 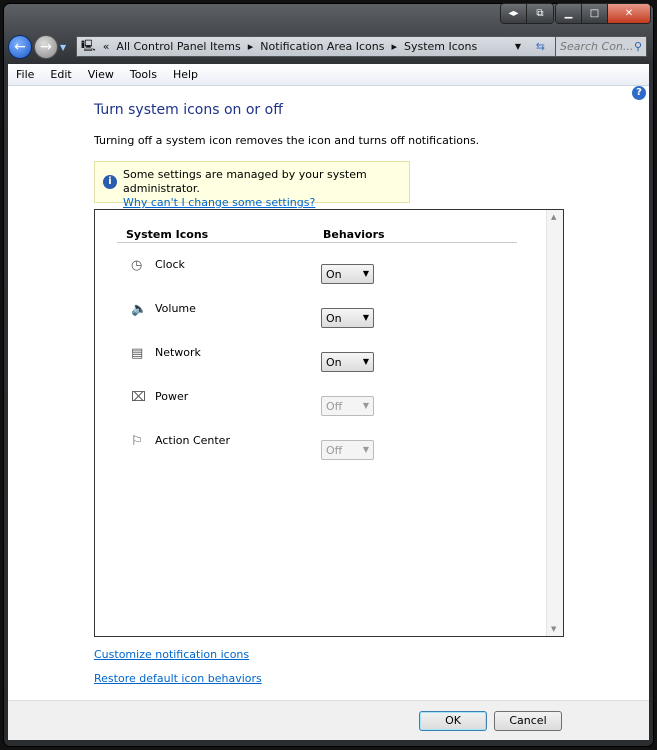 What do you see at coordinates (167, 234) in the screenshot?
I see `column-header-system-icons: System Icons` at bounding box center [167, 234].